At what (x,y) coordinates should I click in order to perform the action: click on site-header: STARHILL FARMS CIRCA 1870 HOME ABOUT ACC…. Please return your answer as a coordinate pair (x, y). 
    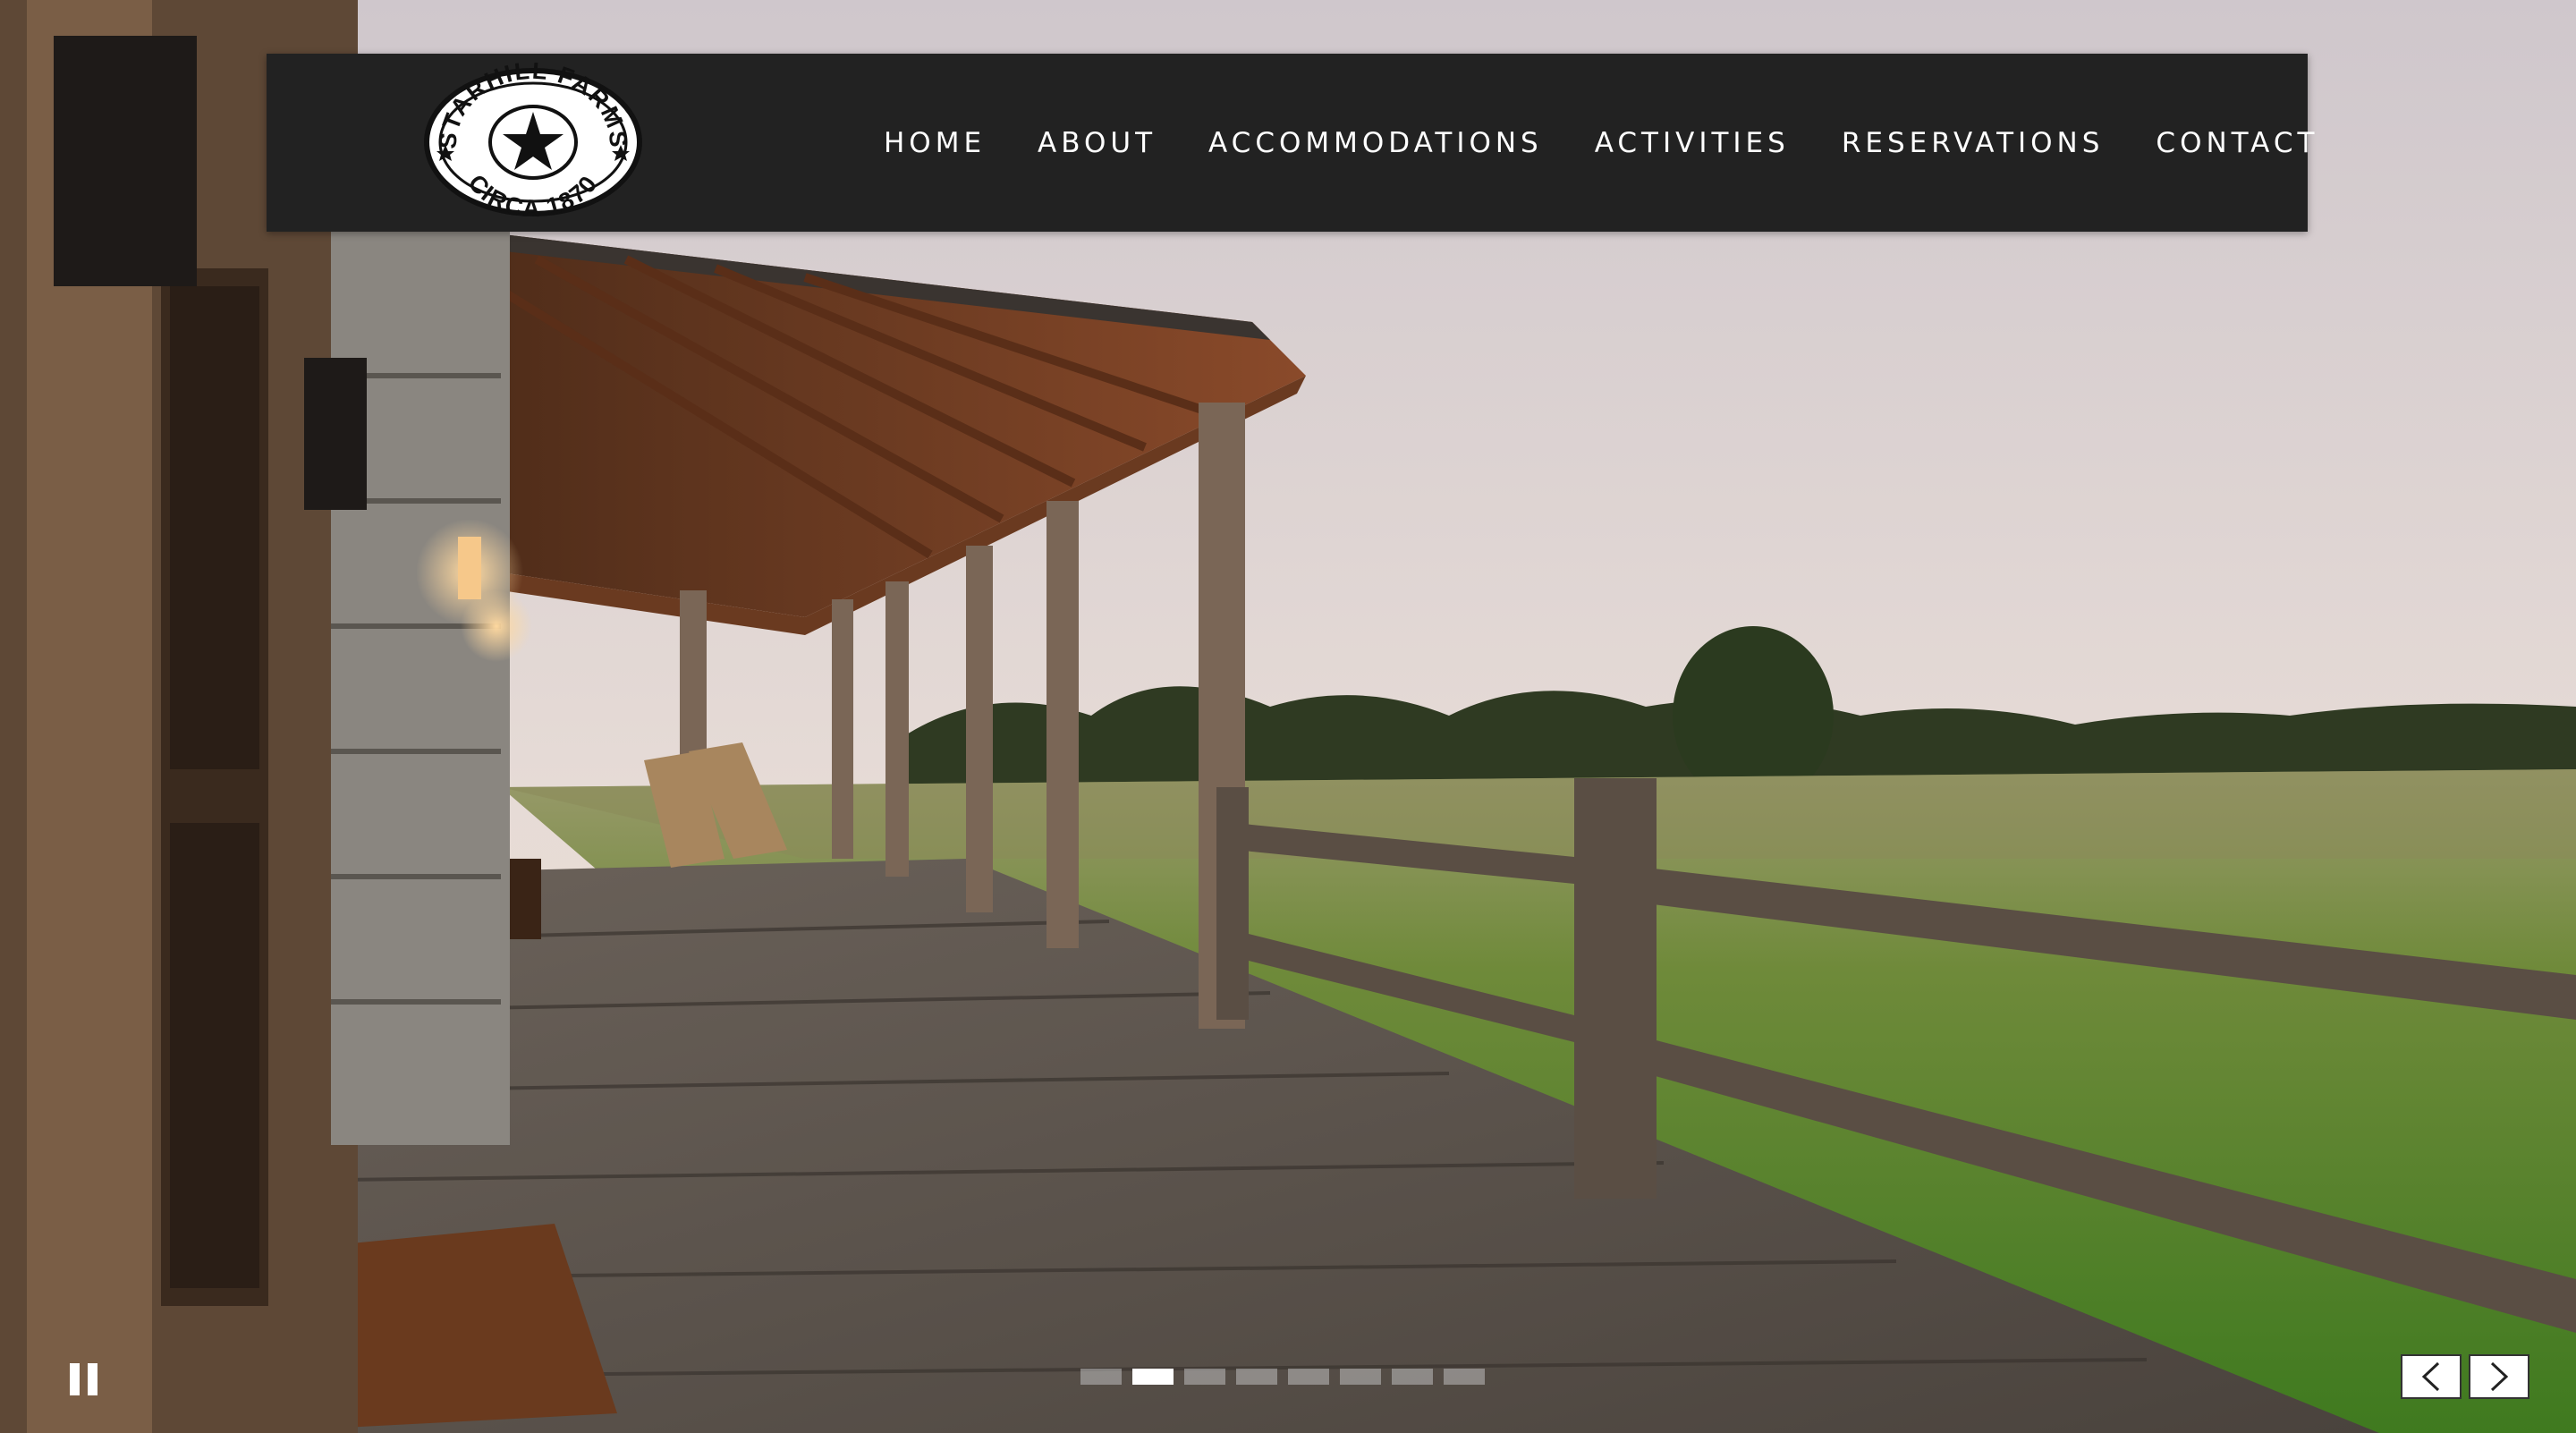
    Looking at the image, I should click on (1290, 143).